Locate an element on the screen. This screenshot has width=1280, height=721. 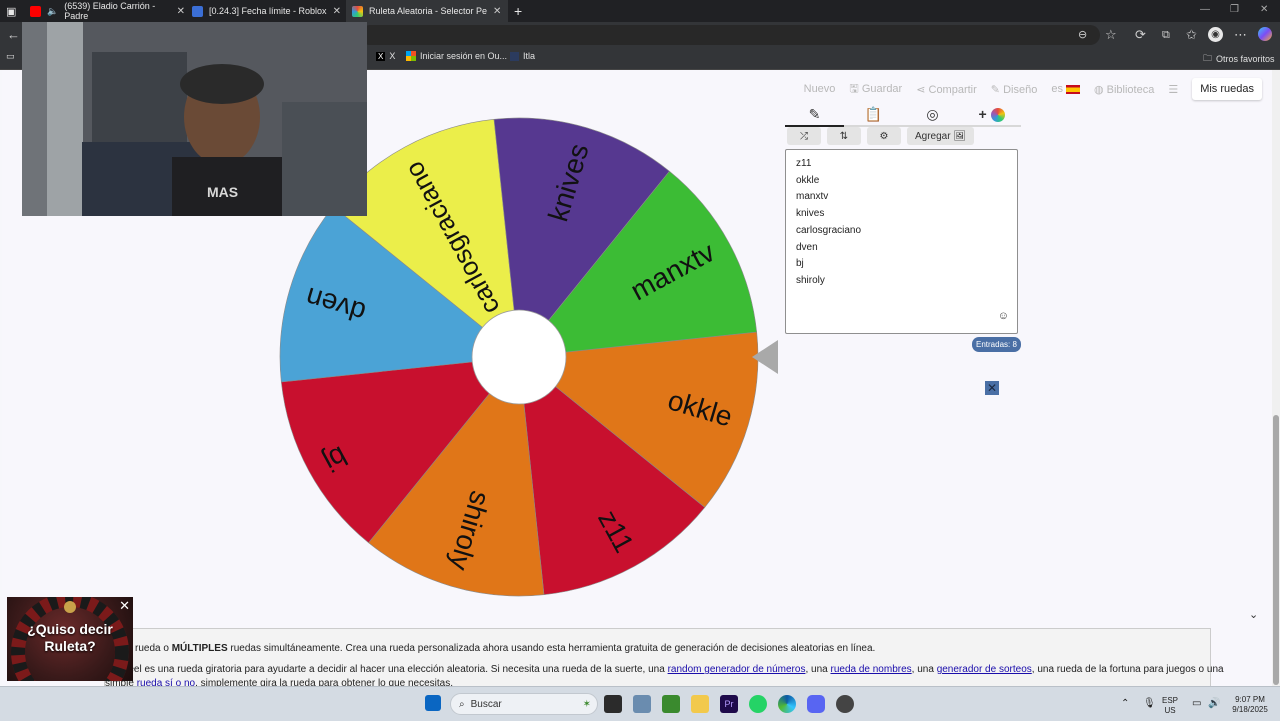
clock: 9:07 PM 9/18/2025 is located at coordinates (1250, 705).